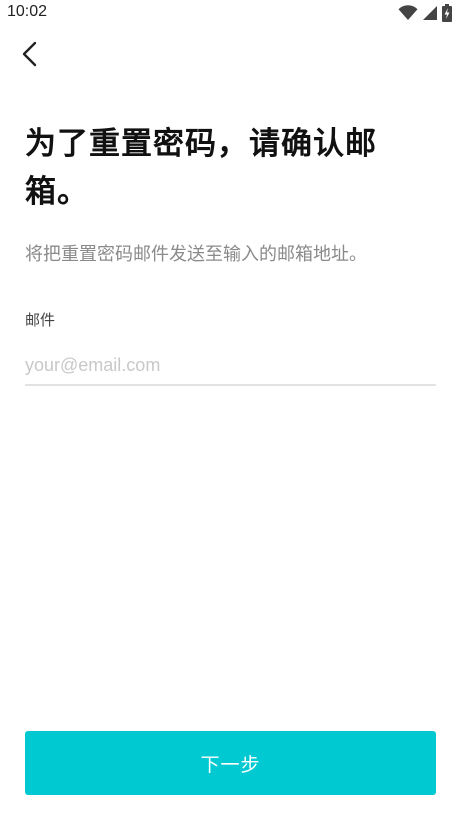  Describe the element at coordinates (447, 13) in the screenshot. I see `battery-charging-icon` at that location.